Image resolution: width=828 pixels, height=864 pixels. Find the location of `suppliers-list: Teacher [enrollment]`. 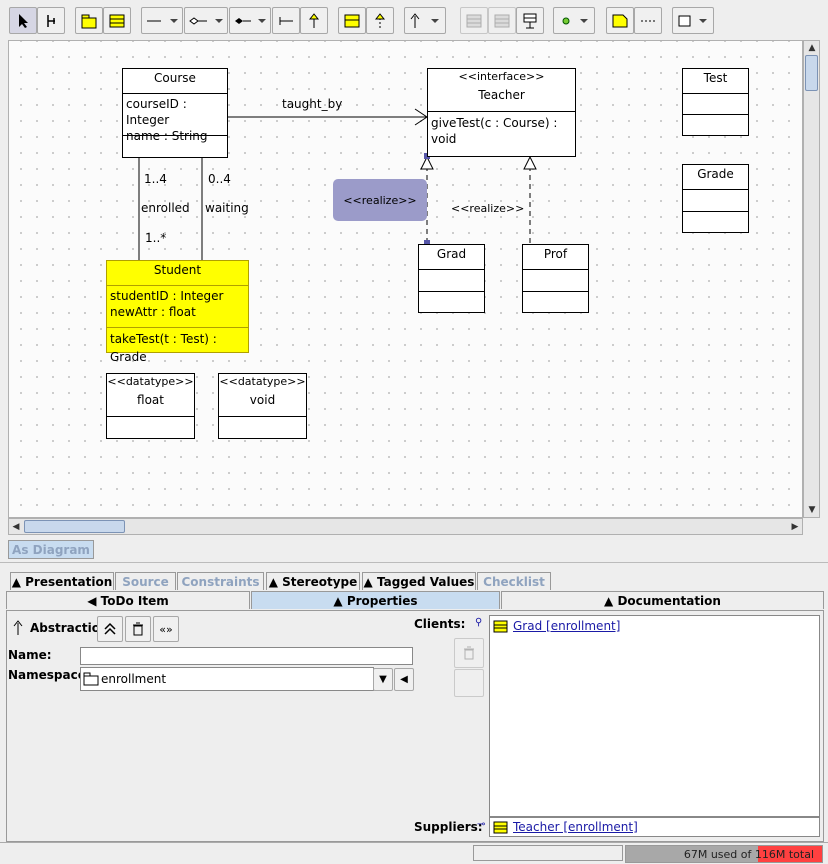

suppliers-list: Teacher [enrollment] is located at coordinates (654, 827).